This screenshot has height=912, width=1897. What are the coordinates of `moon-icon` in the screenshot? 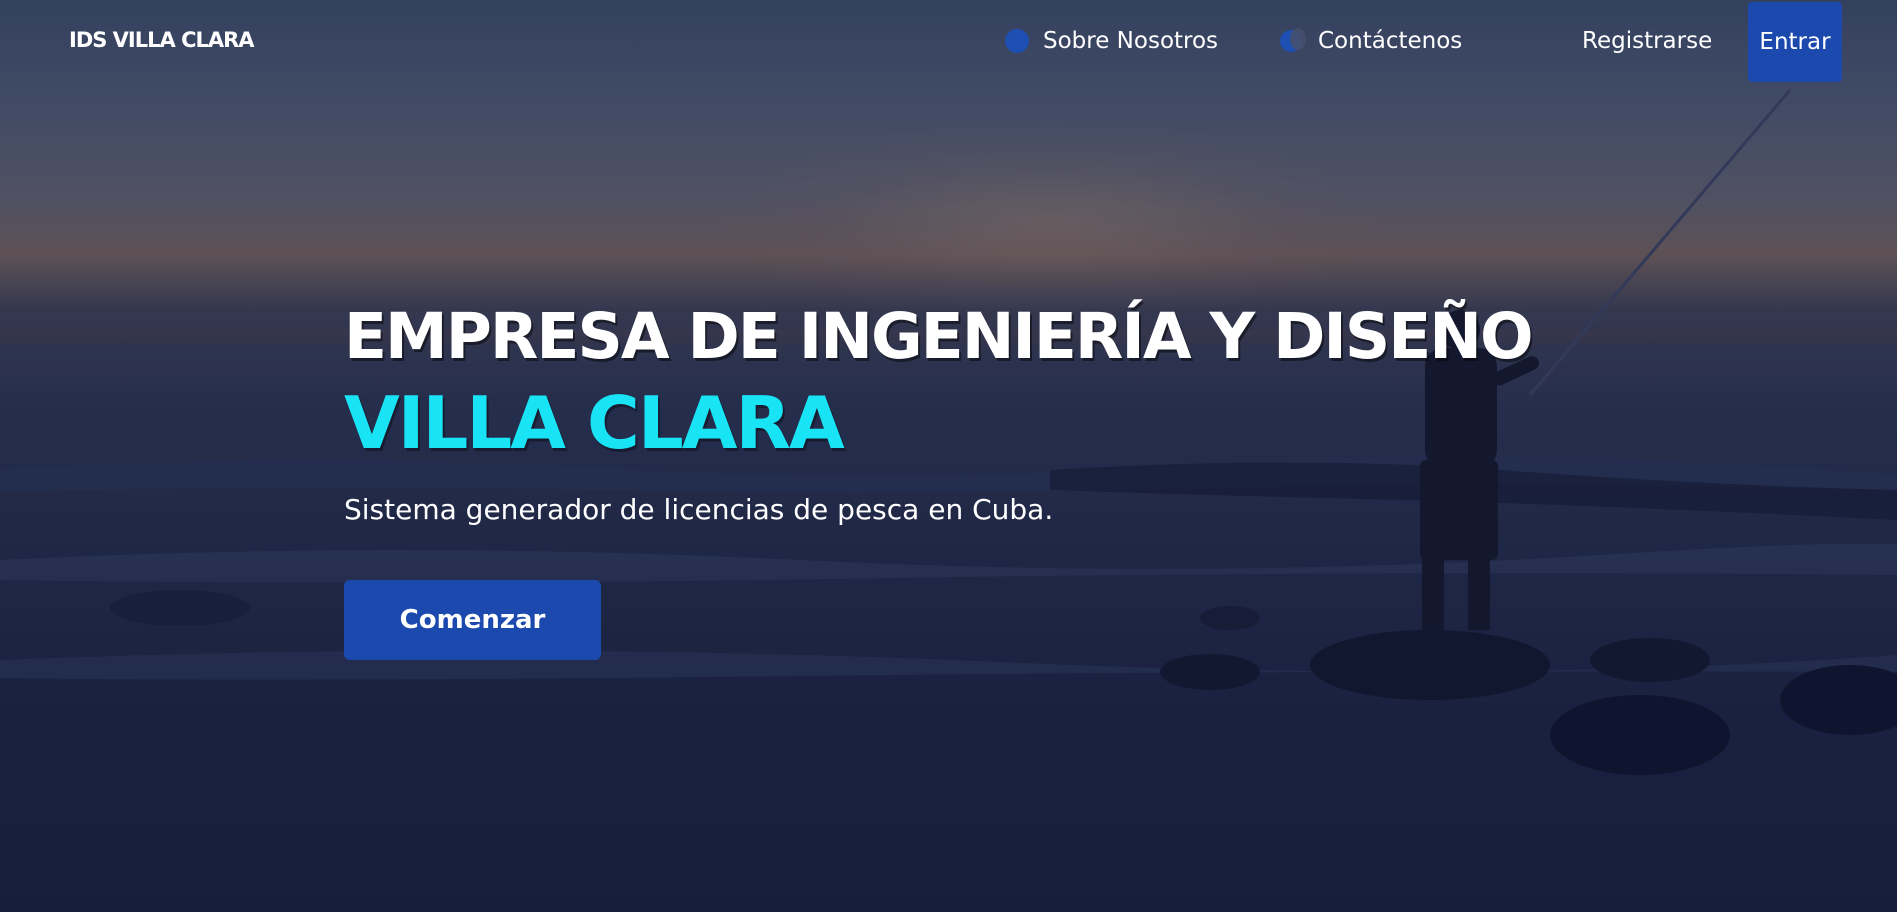 It's located at (1293, 40).